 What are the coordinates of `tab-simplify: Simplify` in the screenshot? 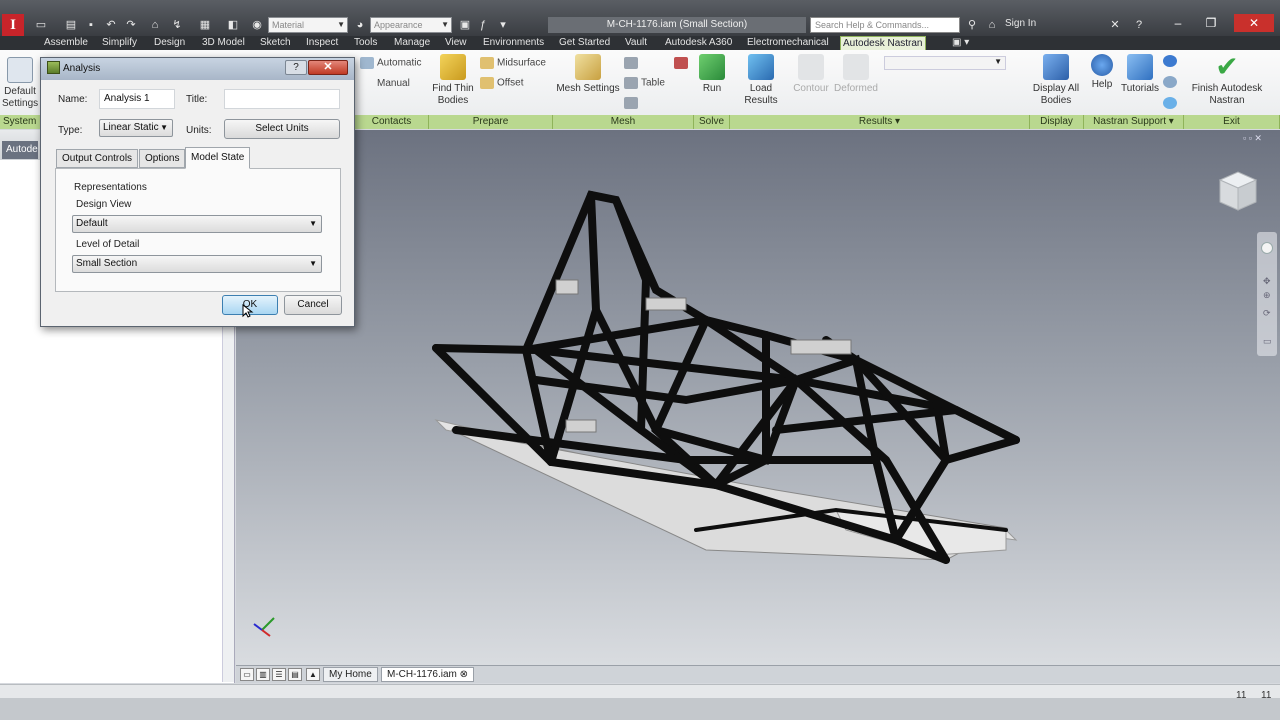 It's located at (119, 43).